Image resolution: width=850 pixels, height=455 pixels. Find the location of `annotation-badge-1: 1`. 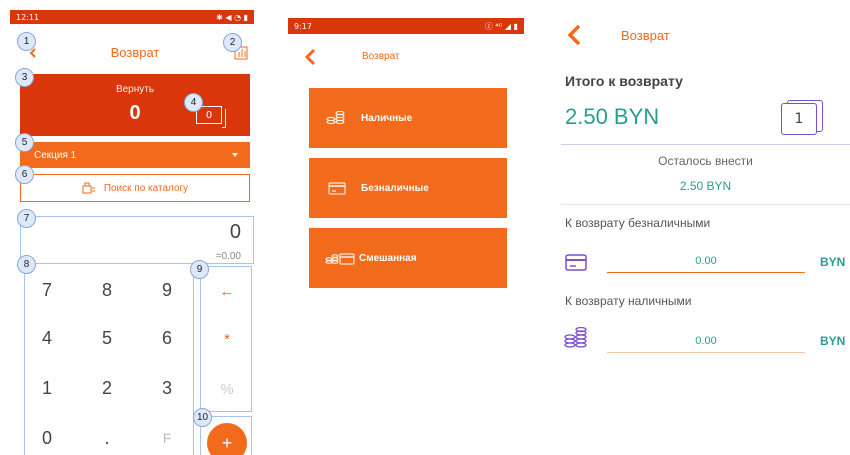

annotation-badge-1: 1 is located at coordinates (26, 41).